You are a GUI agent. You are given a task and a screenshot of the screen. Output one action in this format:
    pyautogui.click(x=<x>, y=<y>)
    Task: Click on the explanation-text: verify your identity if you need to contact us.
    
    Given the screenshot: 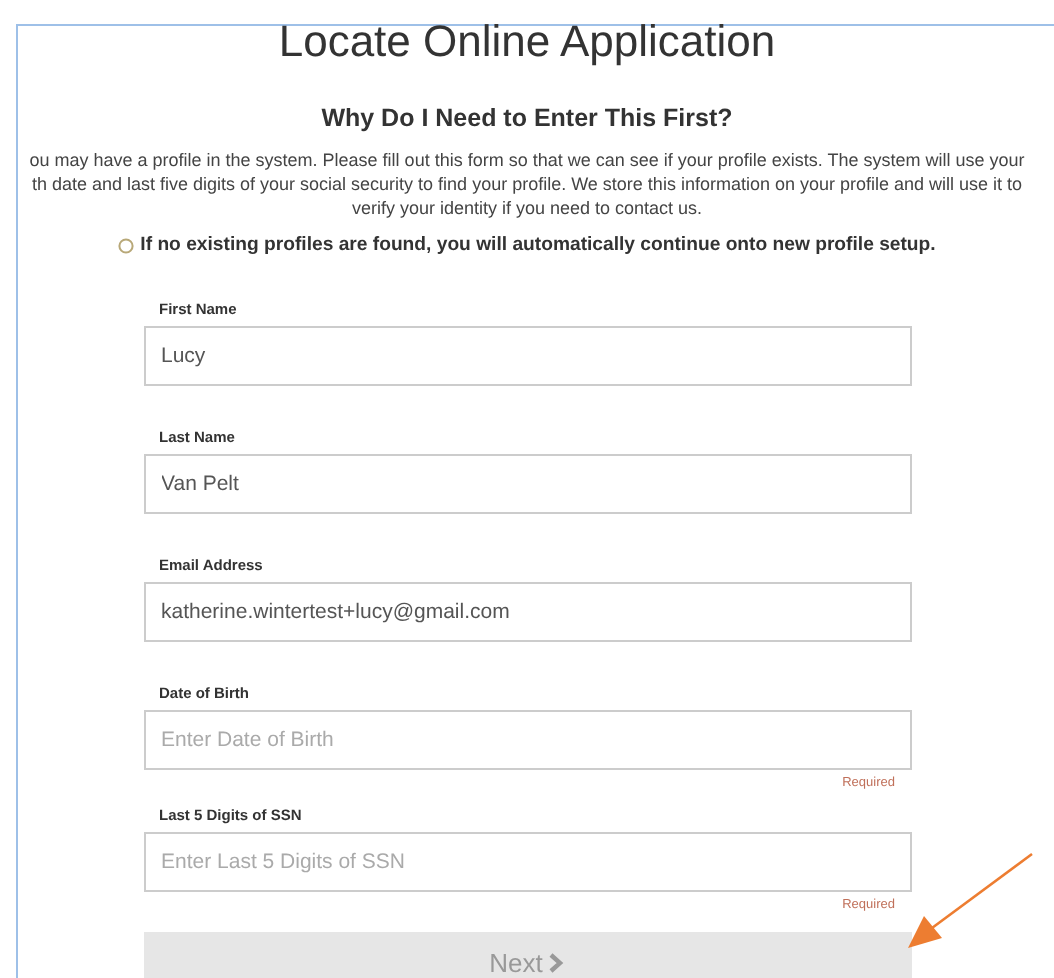 What is the action you would take?
    pyautogui.click(x=527, y=208)
    